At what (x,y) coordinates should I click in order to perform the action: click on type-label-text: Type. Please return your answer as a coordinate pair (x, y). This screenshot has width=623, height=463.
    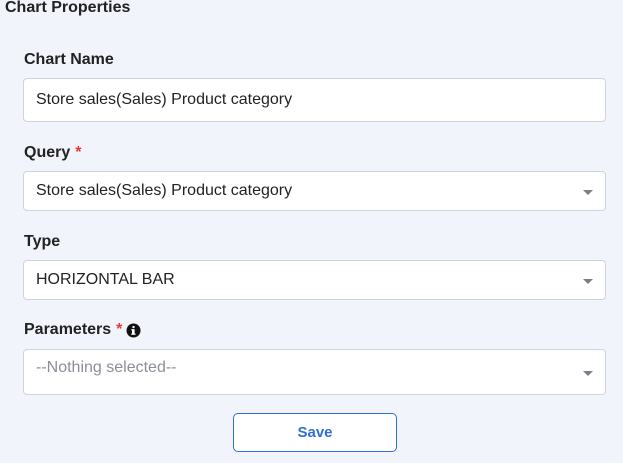
    Looking at the image, I should click on (42, 241).